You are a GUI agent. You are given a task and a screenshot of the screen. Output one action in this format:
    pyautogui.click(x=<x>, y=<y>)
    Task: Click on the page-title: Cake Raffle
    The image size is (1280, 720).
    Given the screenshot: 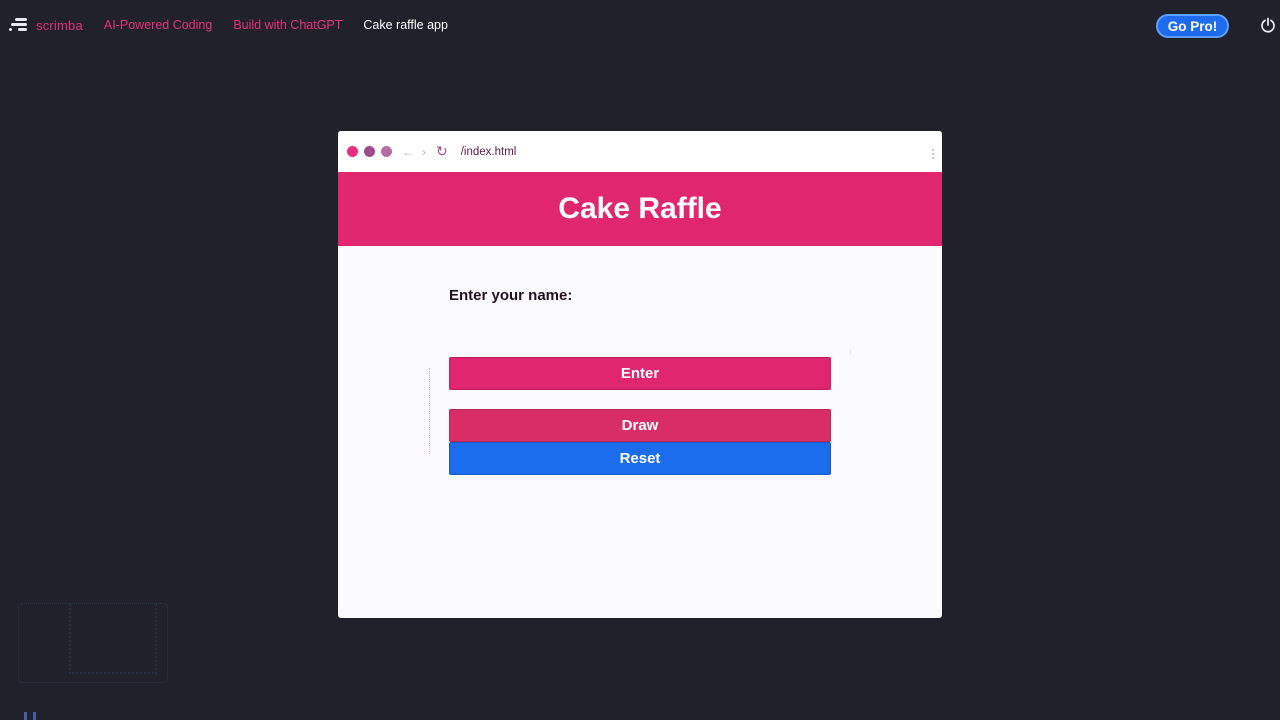 What is the action you would take?
    pyautogui.click(x=640, y=208)
    